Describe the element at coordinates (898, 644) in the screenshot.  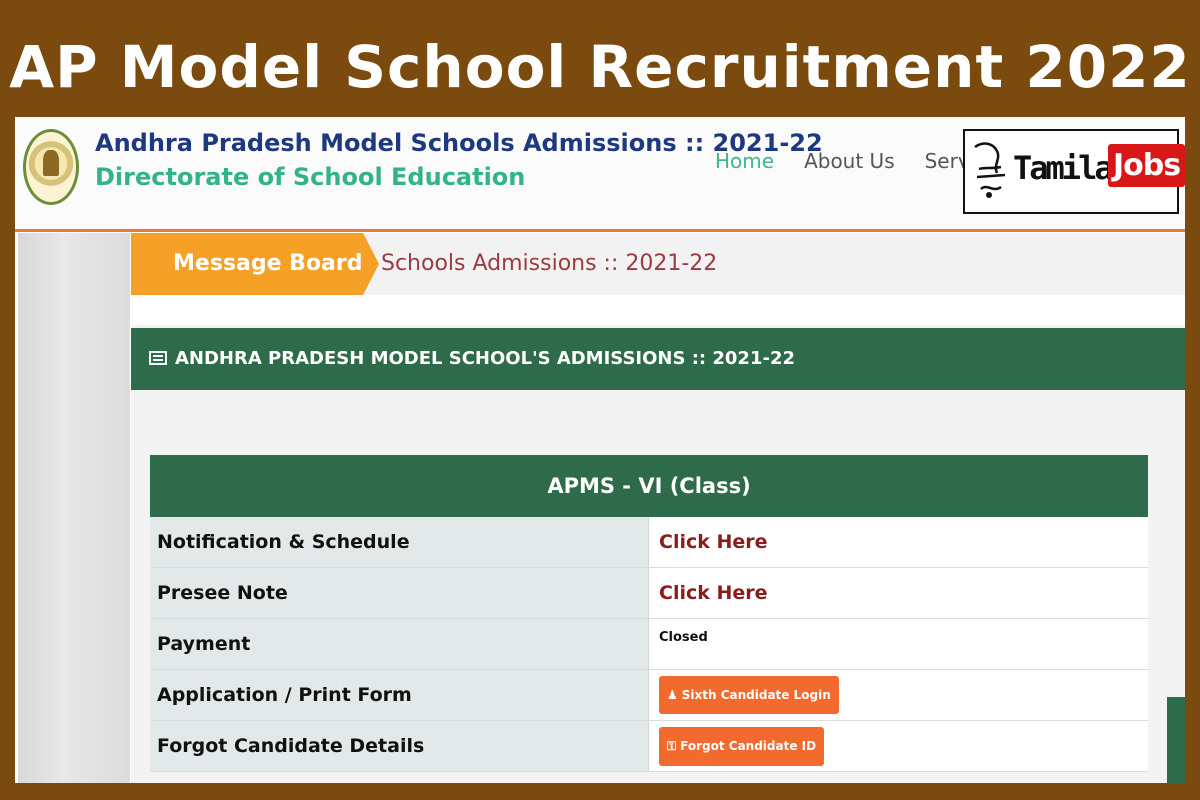
I see `row-value: Closed` at that location.